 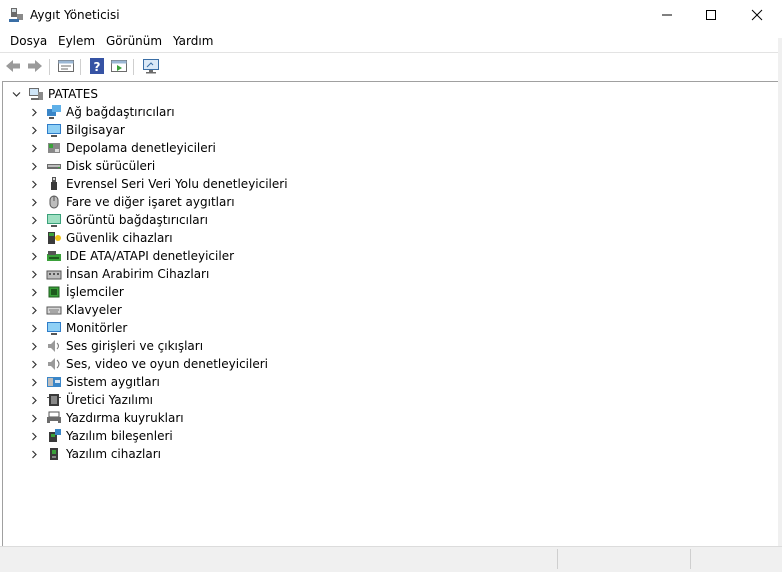 I want to click on scan-hardware-button, so click(x=151, y=66).